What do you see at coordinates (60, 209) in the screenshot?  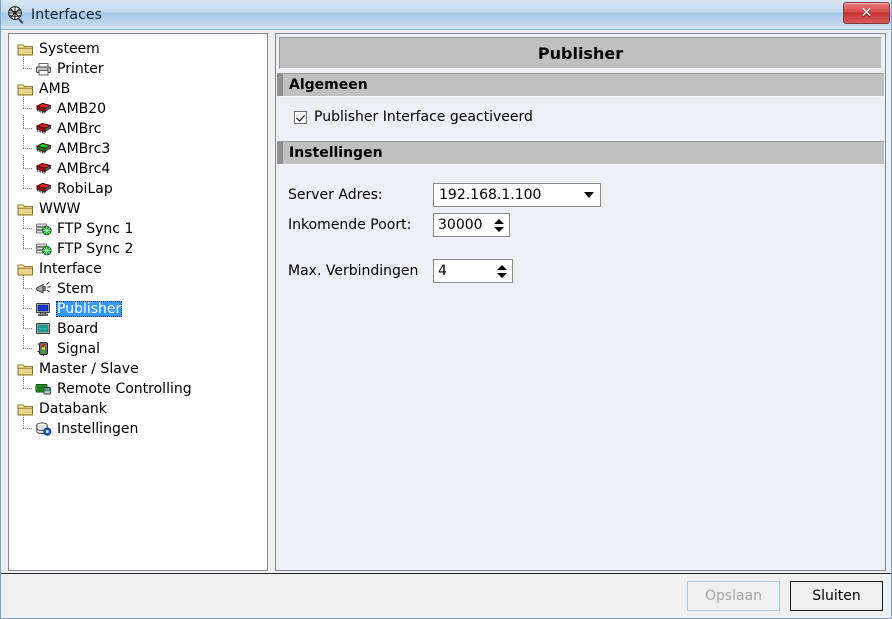 I see `tree-item-label: WWW` at bounding box center [60, 209].